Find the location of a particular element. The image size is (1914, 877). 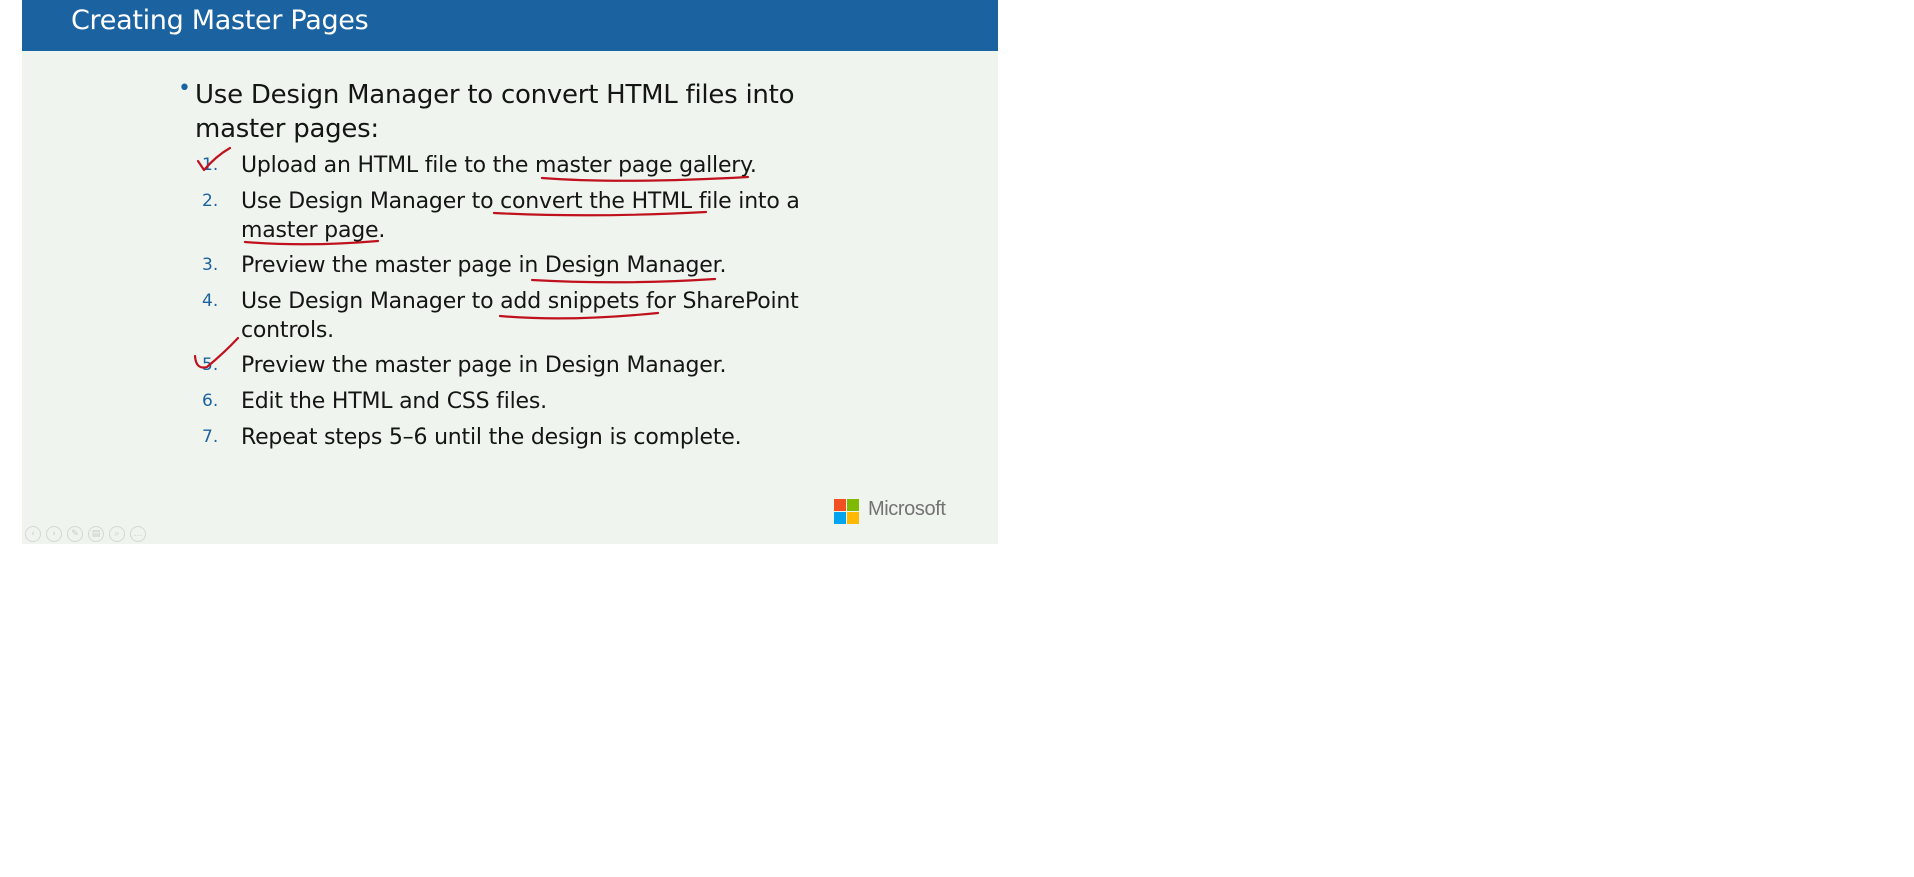

highlighter-icon: ▤ is located at coordinates (96, 534).